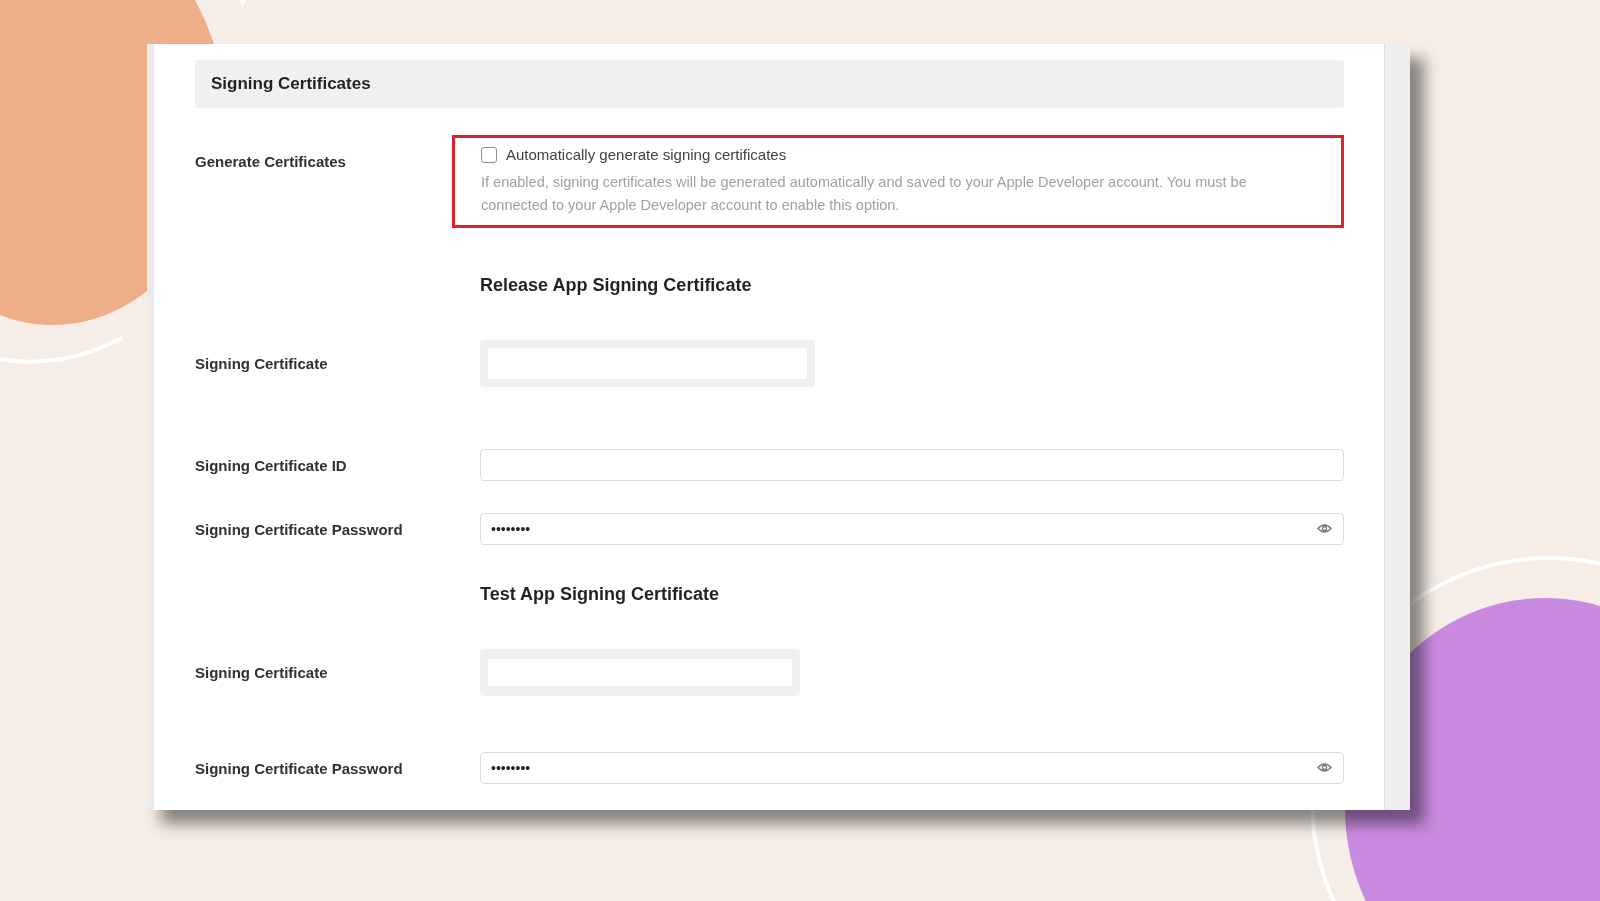  Describe the element at coordinates (912, 465) in the screenshot. I see `input-field` at that location.